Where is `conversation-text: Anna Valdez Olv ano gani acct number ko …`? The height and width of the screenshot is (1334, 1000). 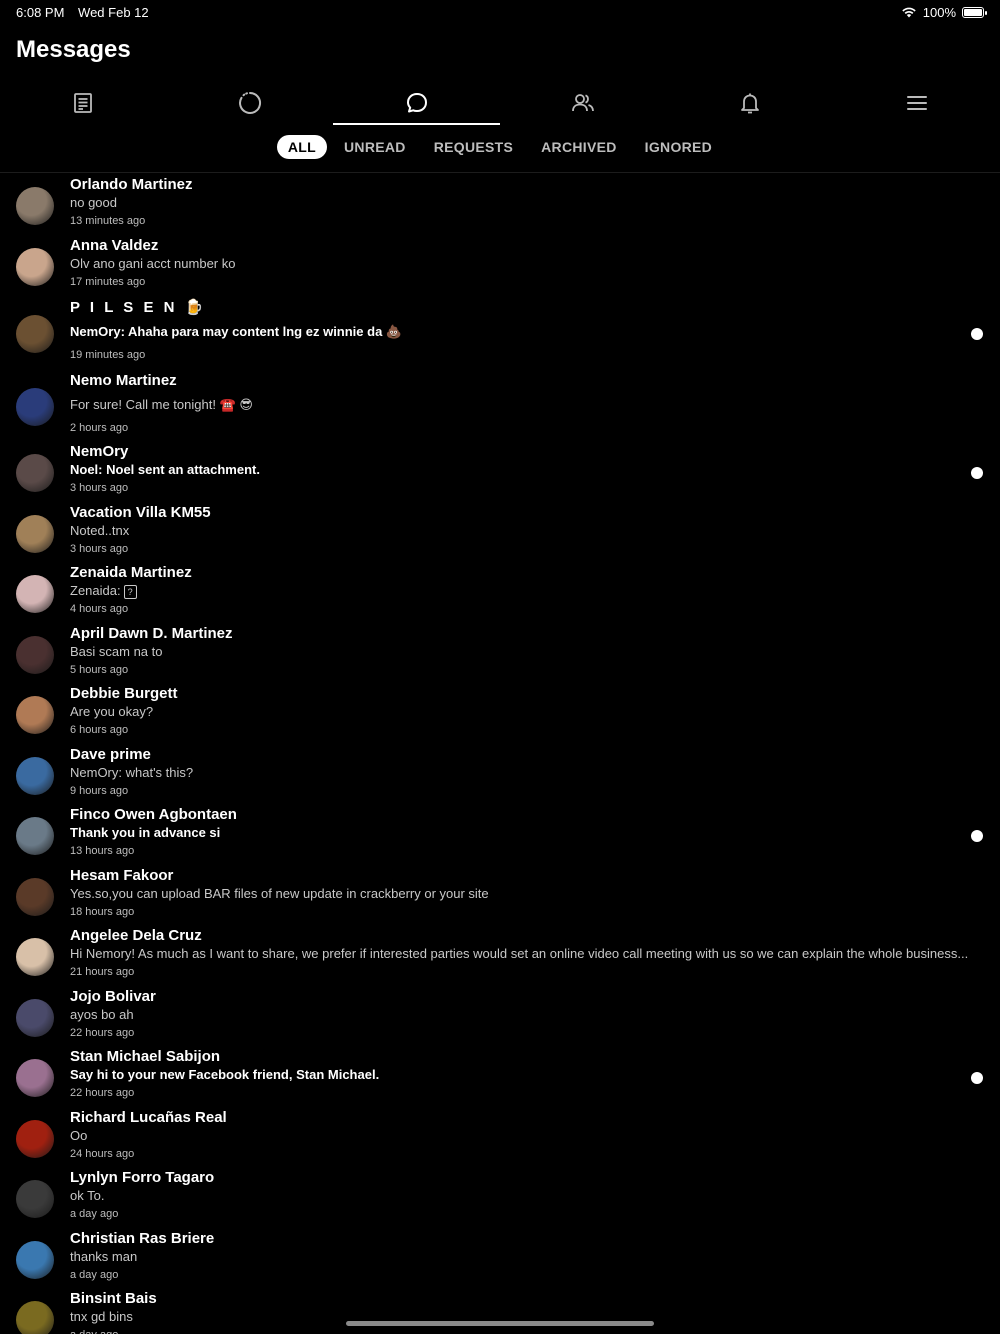 conversation-text: Anna Valdez Olv ano gani acct number ko … is located at coordinates (526, 264).